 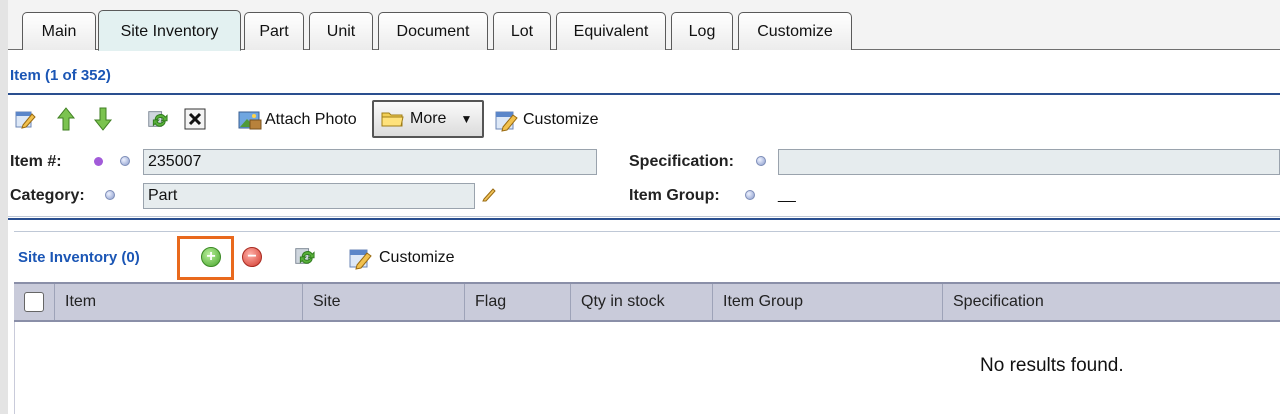 What do you see at coordinates (489, 194) in the screenshot?
I see `pencil-edit-icon` at bounding box center [489, 194].